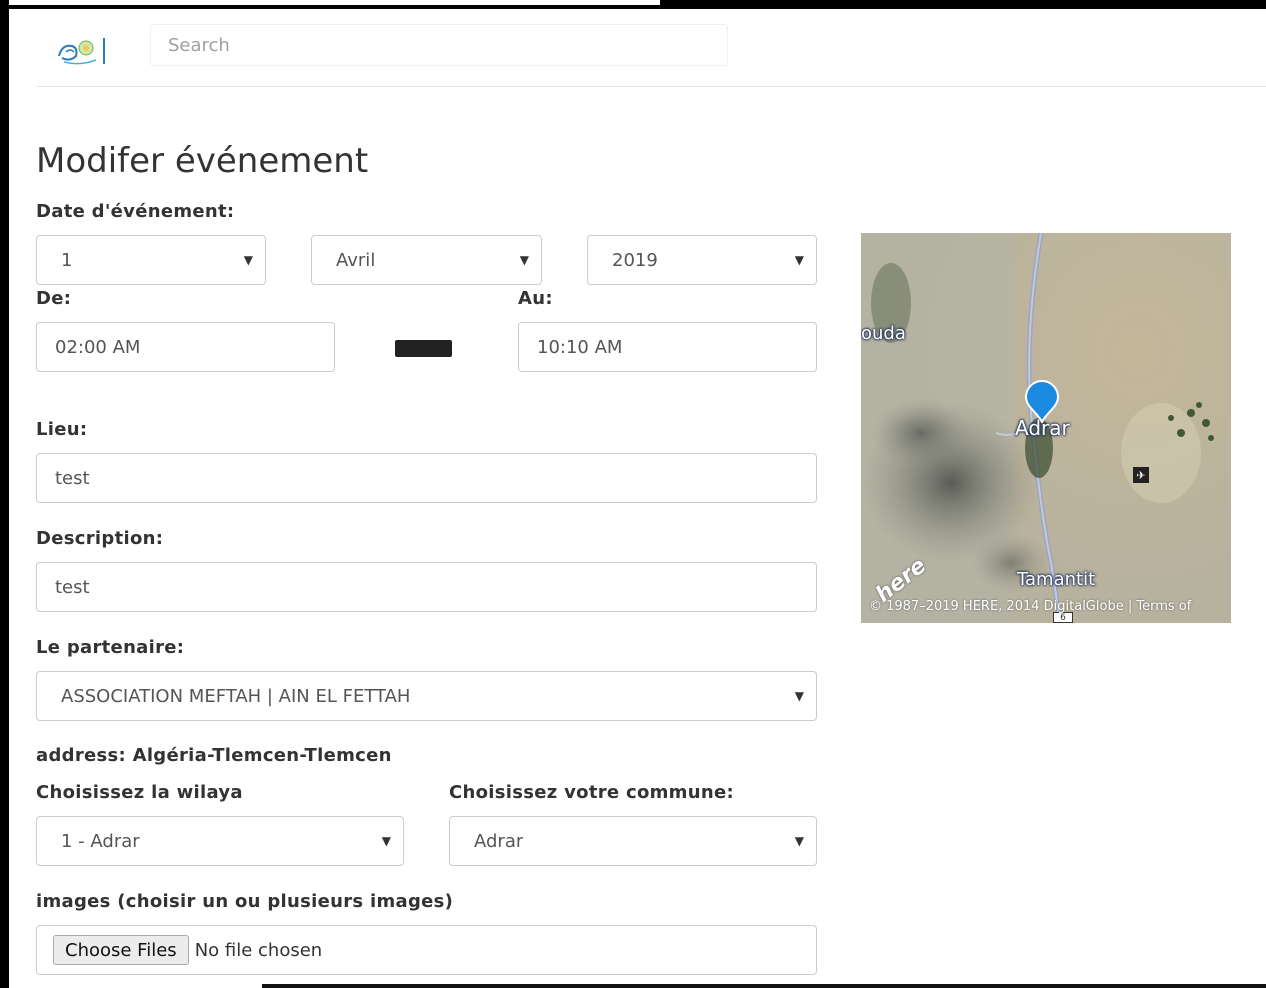  I want to click on description-label: Description:, so click(100, 538).